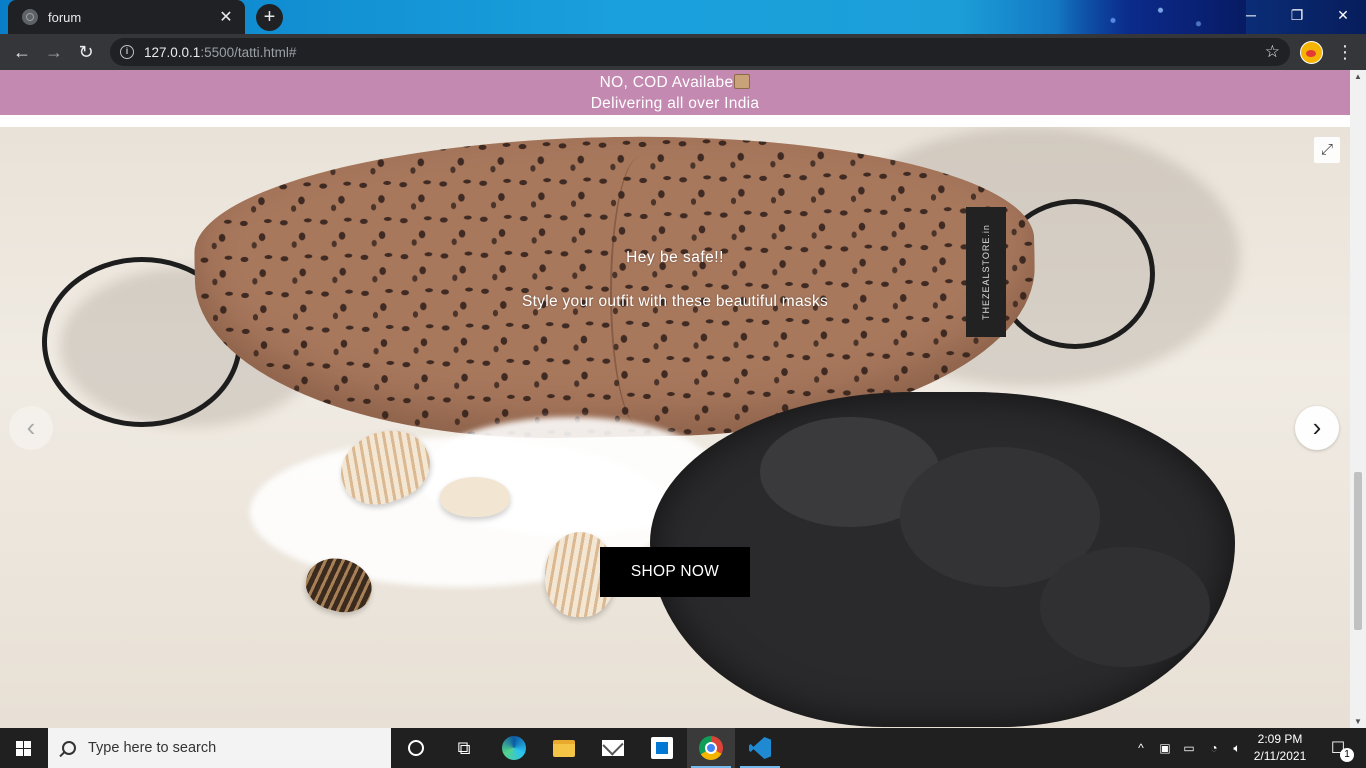 The width and height of the screenshot is (1366, 768). I want to click on chrome-taskbar-button, so click(711, 748).